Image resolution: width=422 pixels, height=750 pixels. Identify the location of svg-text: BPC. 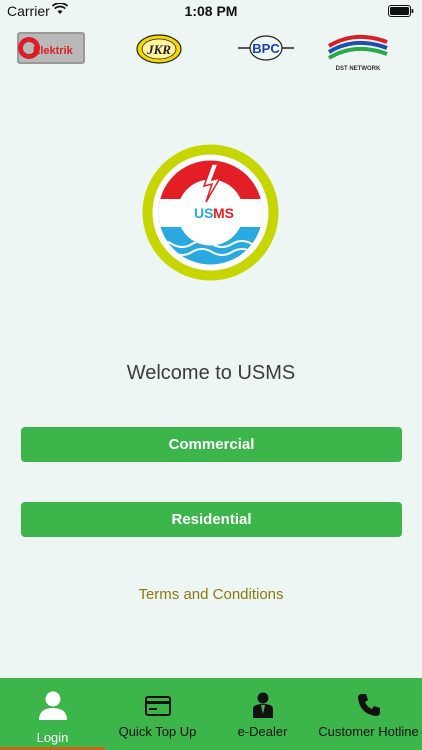
(266, 48).